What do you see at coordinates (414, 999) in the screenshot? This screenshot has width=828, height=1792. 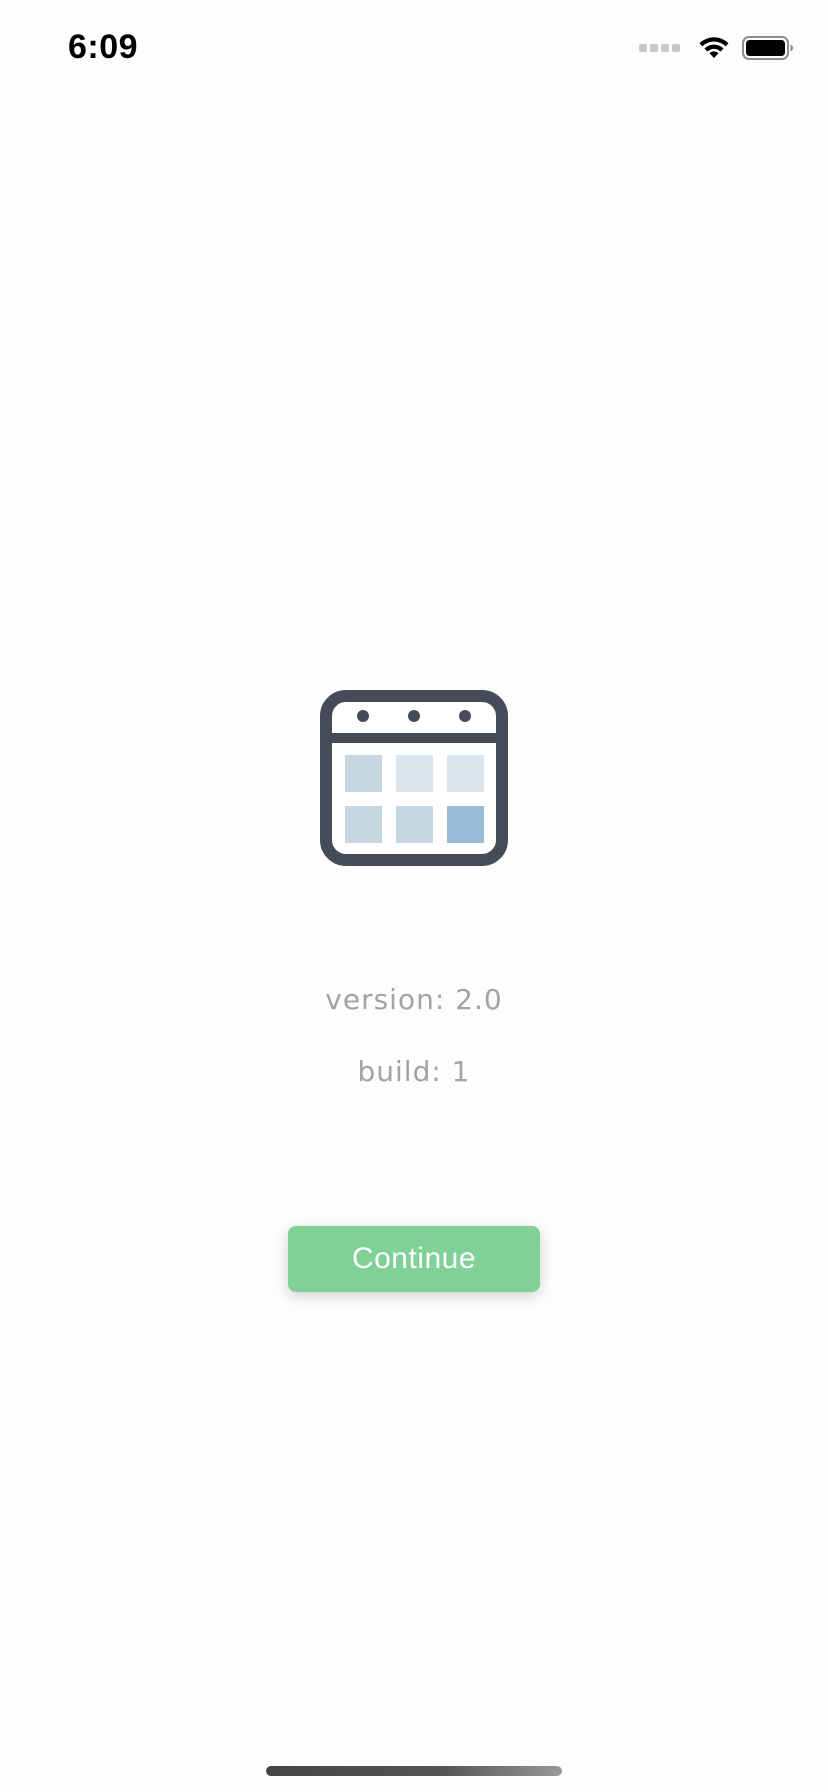 I see `version-label: version: 2.0` at bounding box center [414, 999].